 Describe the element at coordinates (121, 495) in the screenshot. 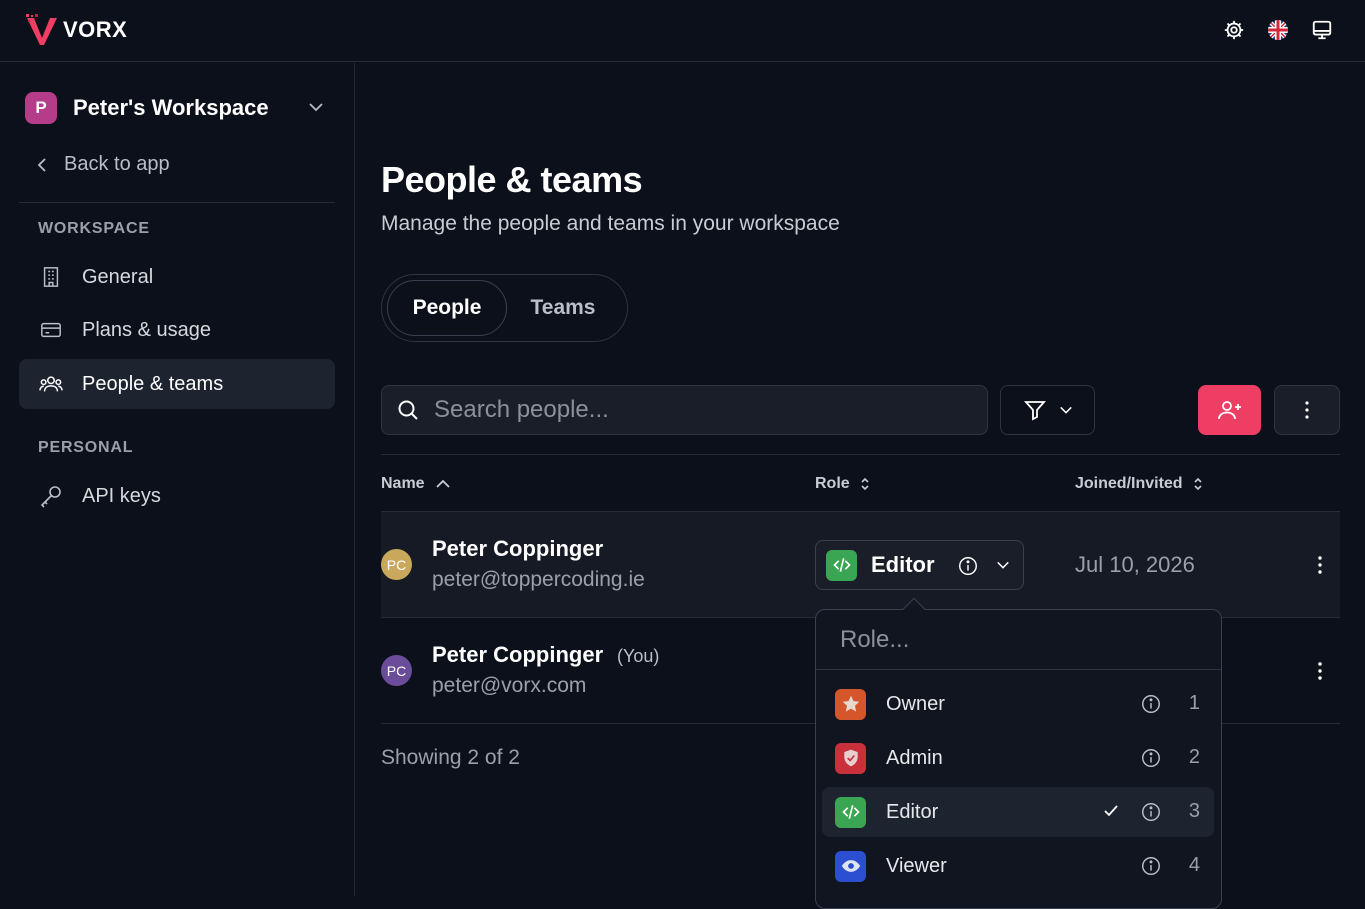

I see `sidebar-item-label: API keys` at that location.